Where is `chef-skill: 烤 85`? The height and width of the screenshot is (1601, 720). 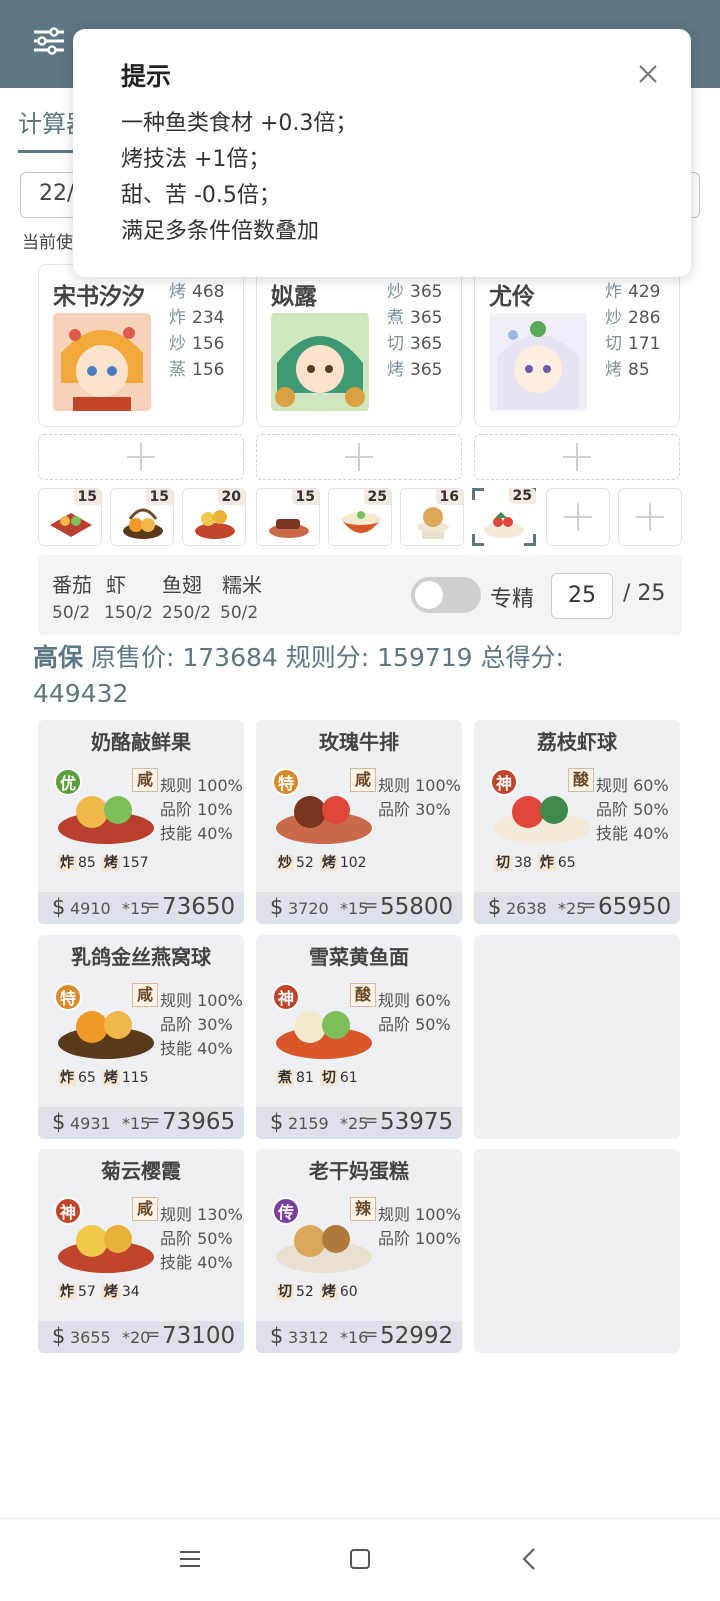
chef-skill: 烤 85 is located at coordinates (627, 370).